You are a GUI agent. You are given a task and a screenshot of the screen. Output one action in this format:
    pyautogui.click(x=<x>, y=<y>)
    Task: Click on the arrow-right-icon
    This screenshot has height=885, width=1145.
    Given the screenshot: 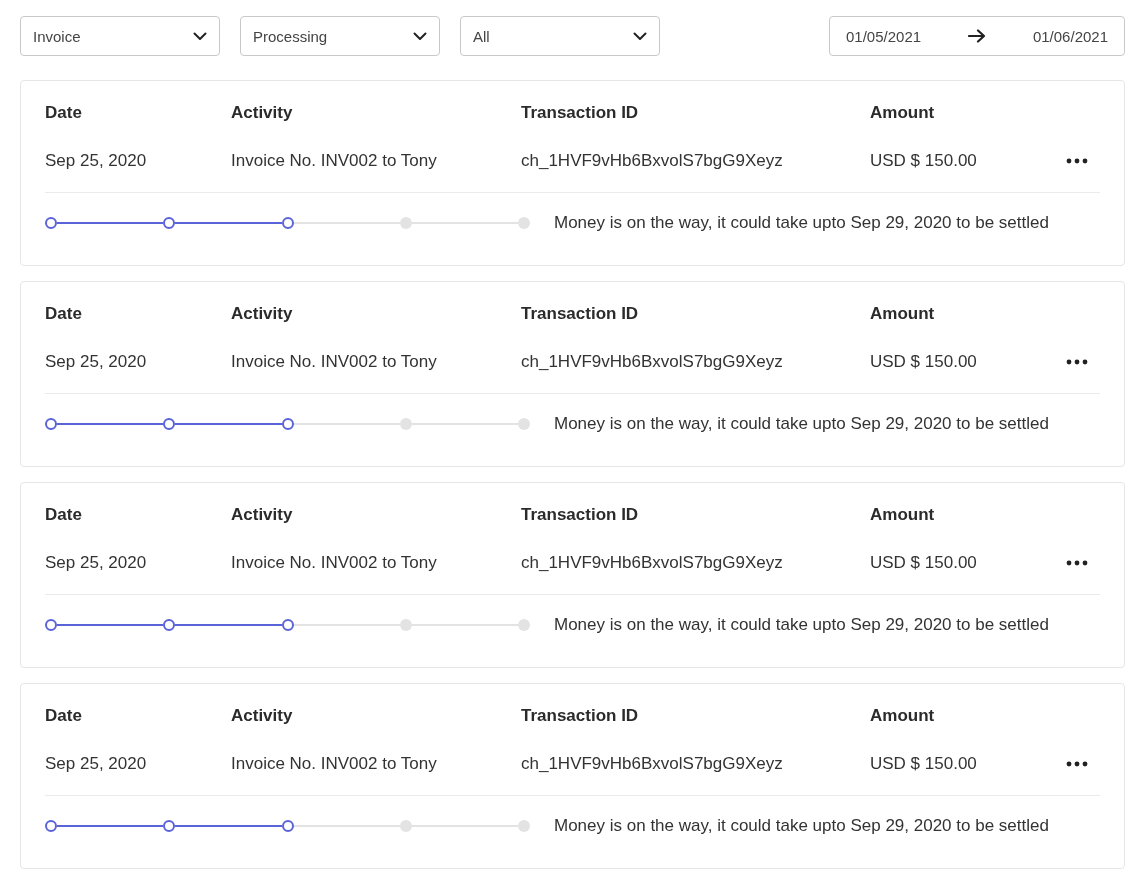 What is the action you would take?
    pyautogui.click(x=977, y=36)
    